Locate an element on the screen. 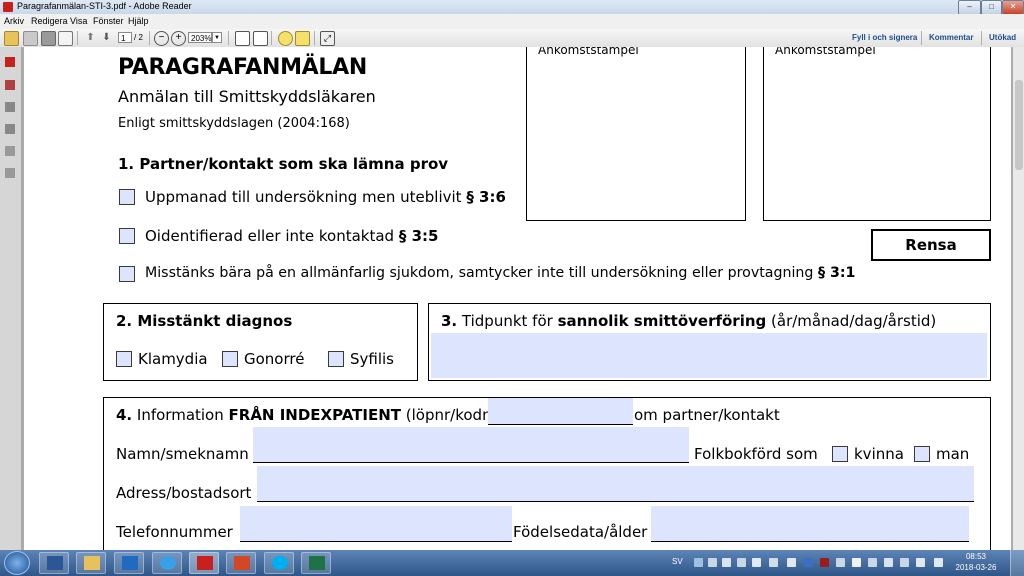 This screenshot has width=1024, height=576. word-taskbar-icon is located at coordinates (54, 563).